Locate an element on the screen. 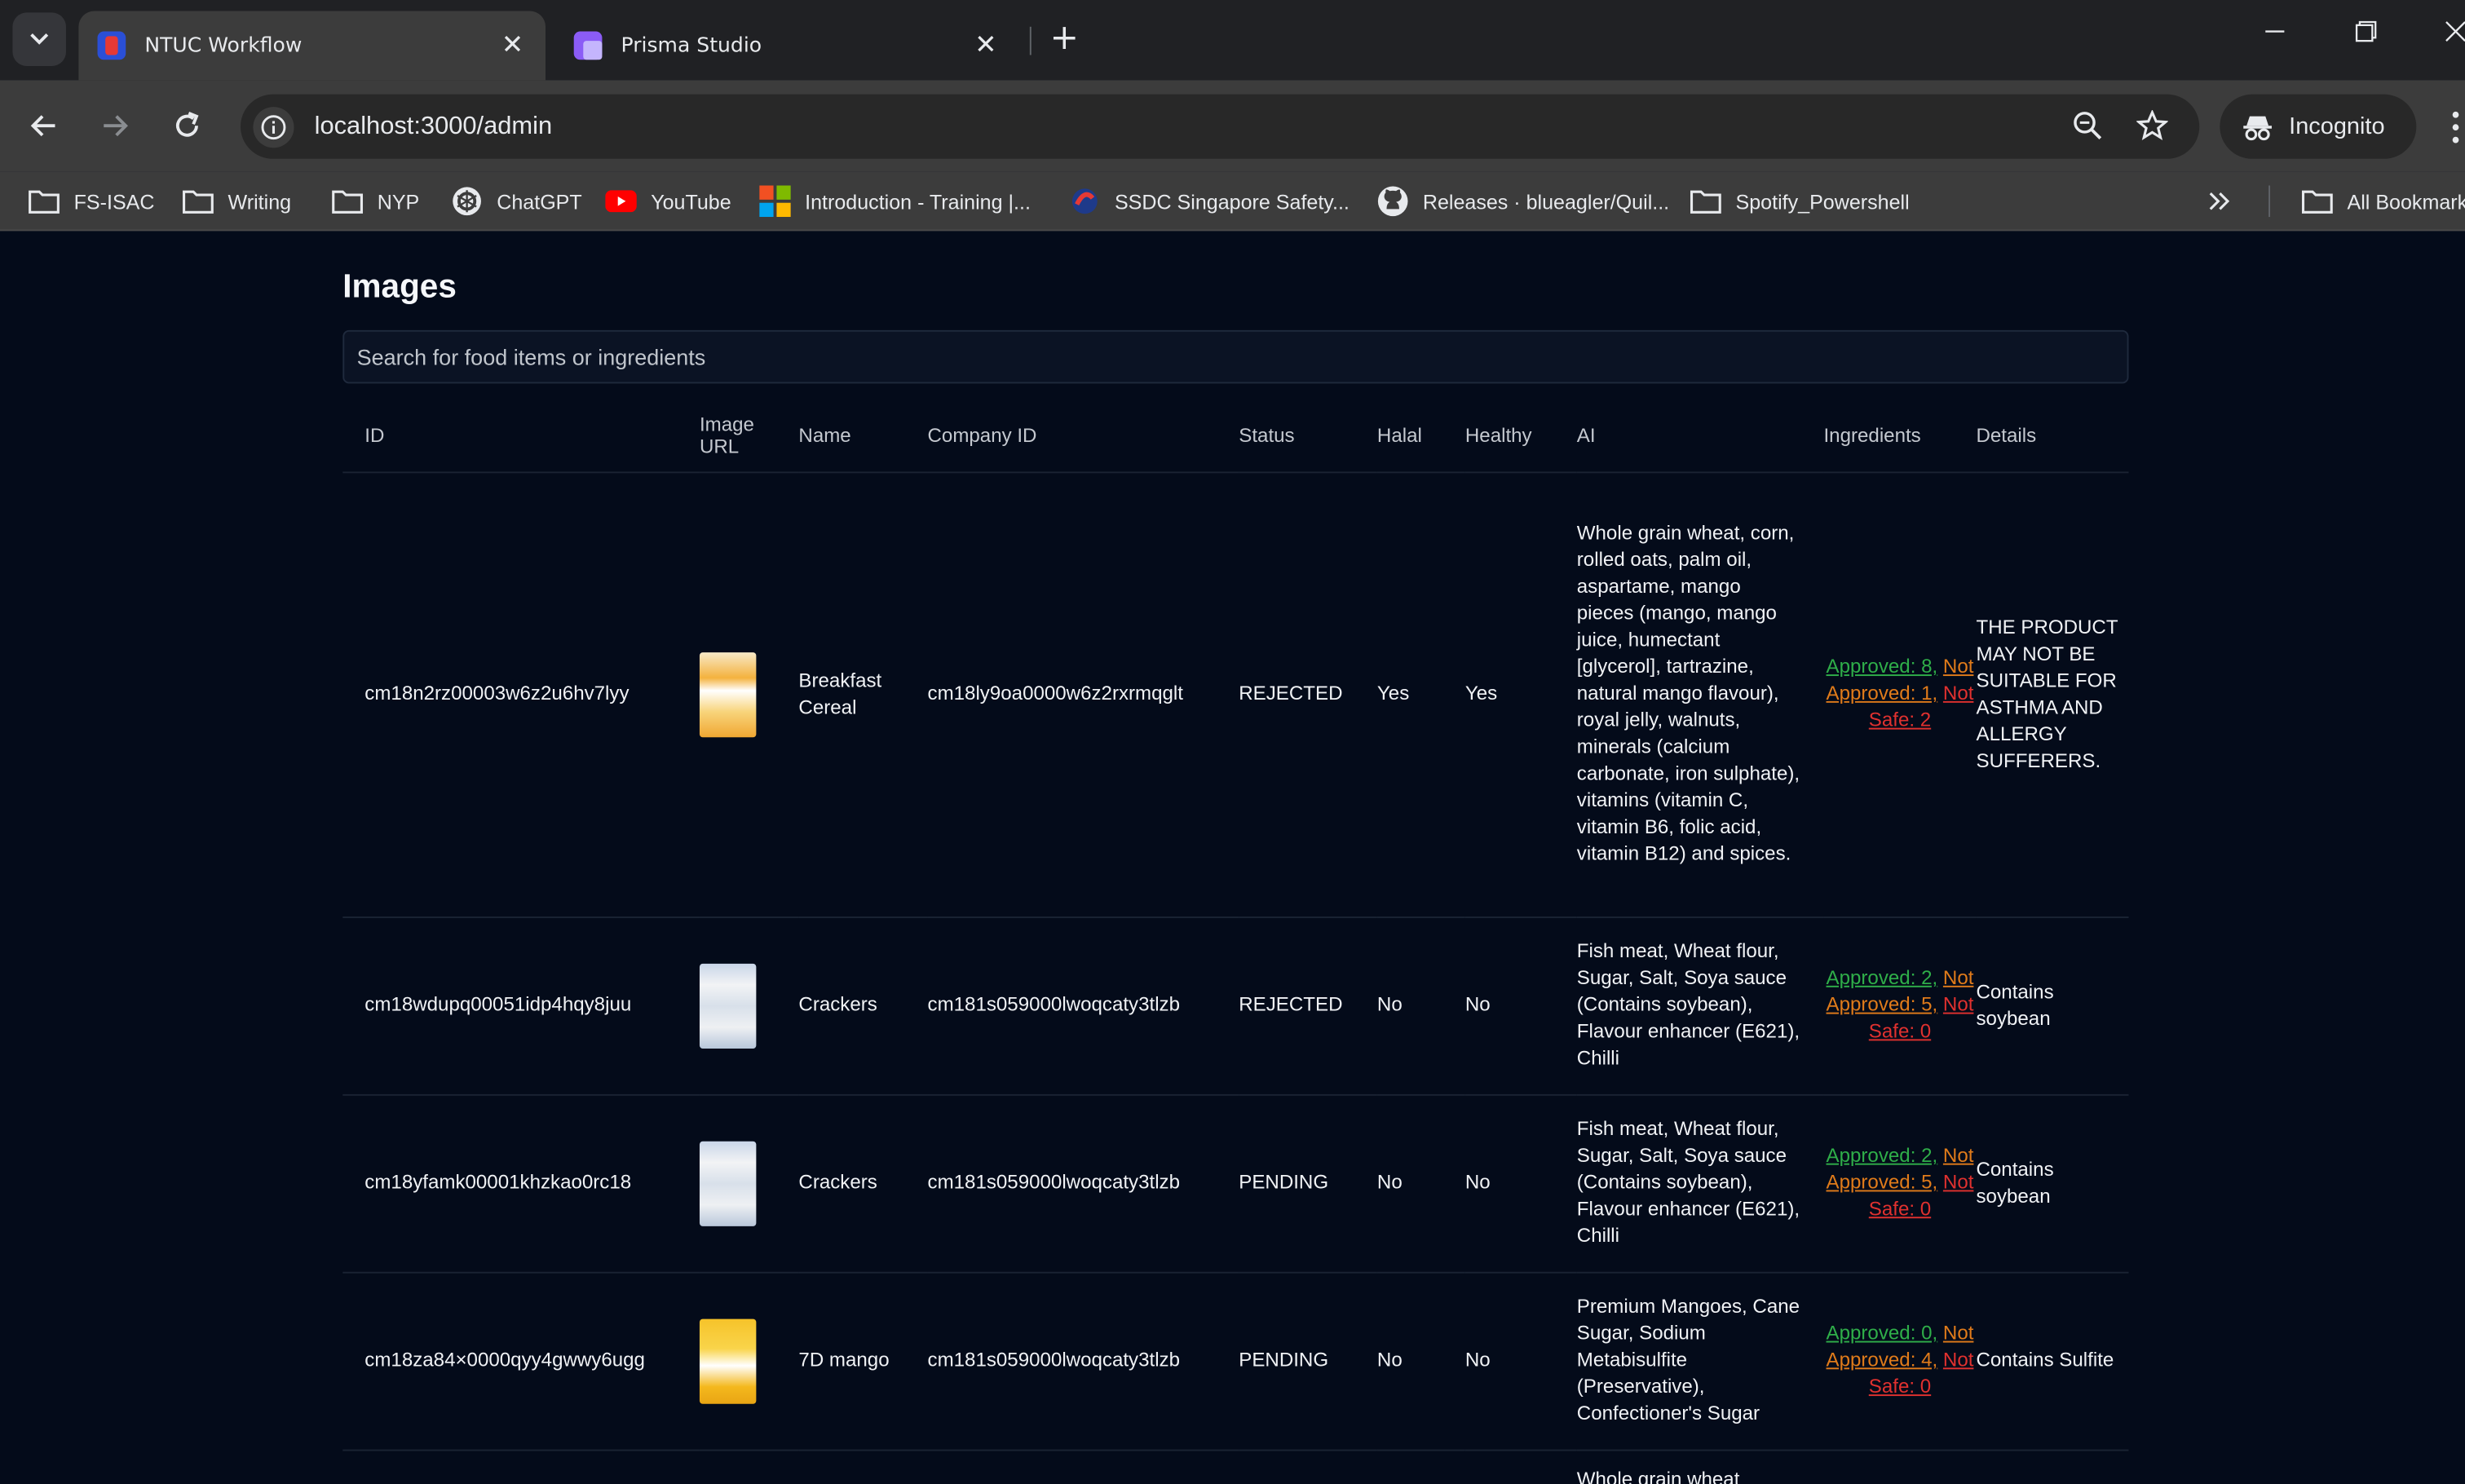  bookmark-fs-isac: FS-ISAC is located at coordinates (92, 201).